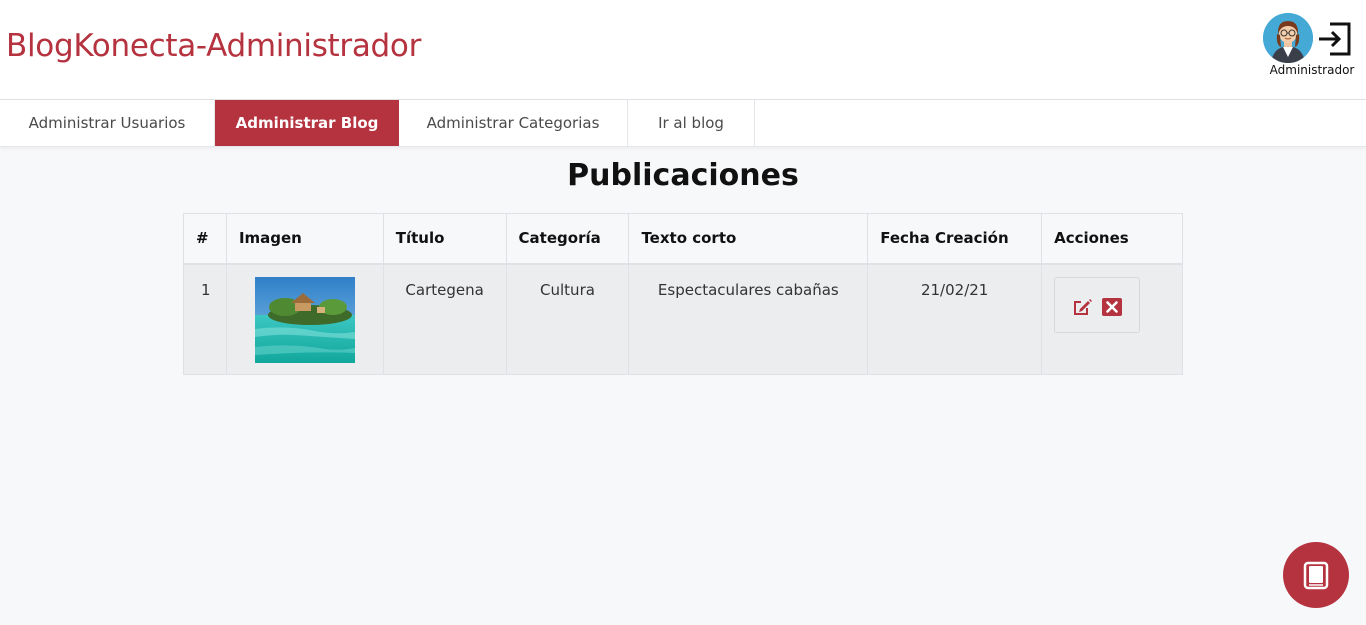 This screenshot has height=625, width=1366. What do you see at coordinates (1314, 47) in the screenshot?
I see `user-box: Administrador` at bounding box center [1314, 47].